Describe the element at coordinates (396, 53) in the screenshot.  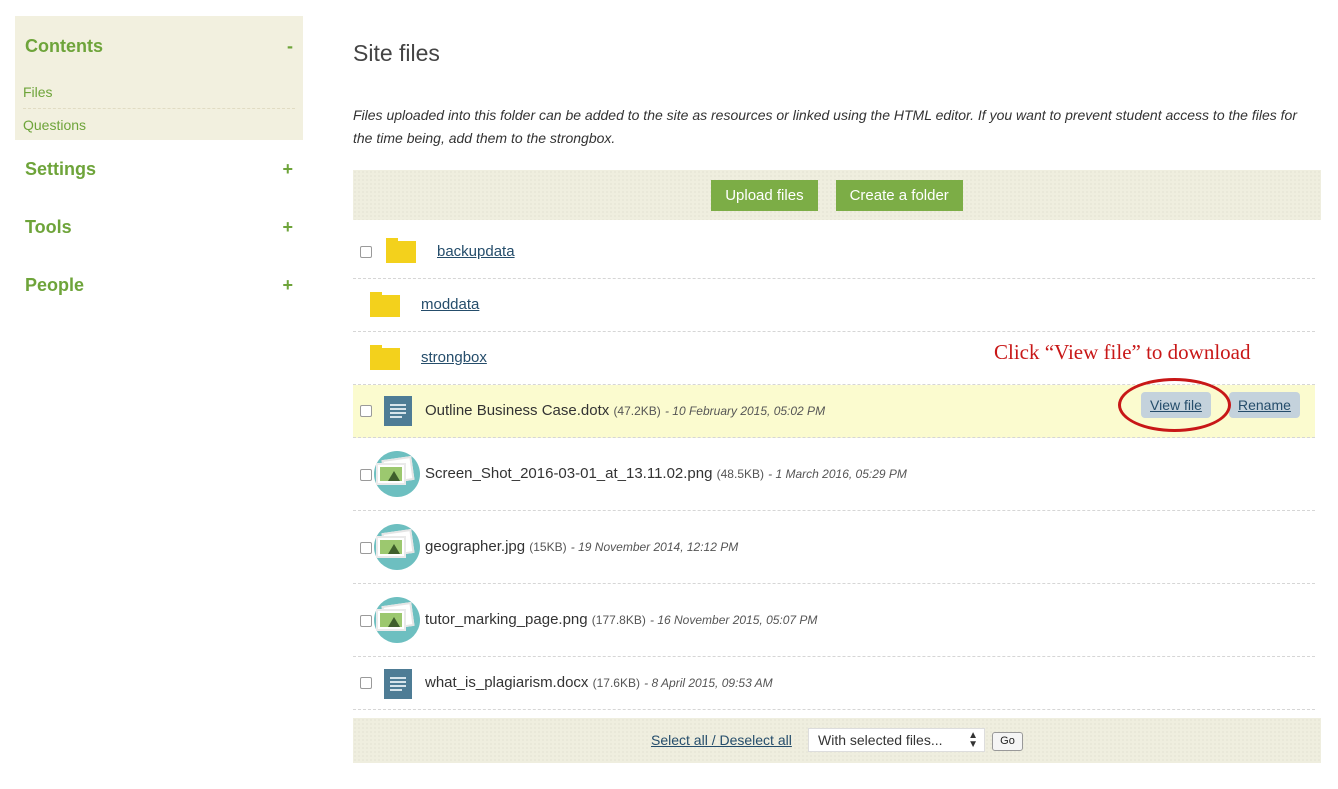
I see `page-title: Site files` at that location.